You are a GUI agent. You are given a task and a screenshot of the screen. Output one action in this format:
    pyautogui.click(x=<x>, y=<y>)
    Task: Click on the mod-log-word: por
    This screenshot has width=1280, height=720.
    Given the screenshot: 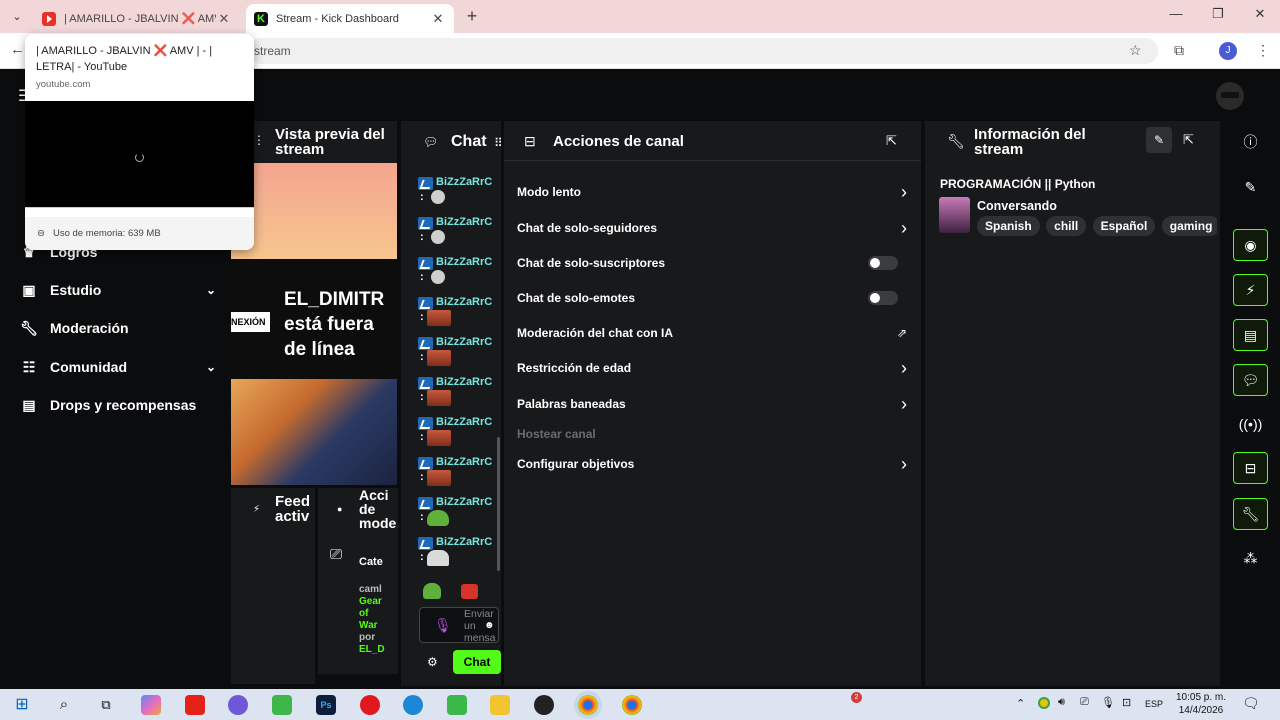 What is the action you would take?
    pyautogui.click(x=367, y=637)
    